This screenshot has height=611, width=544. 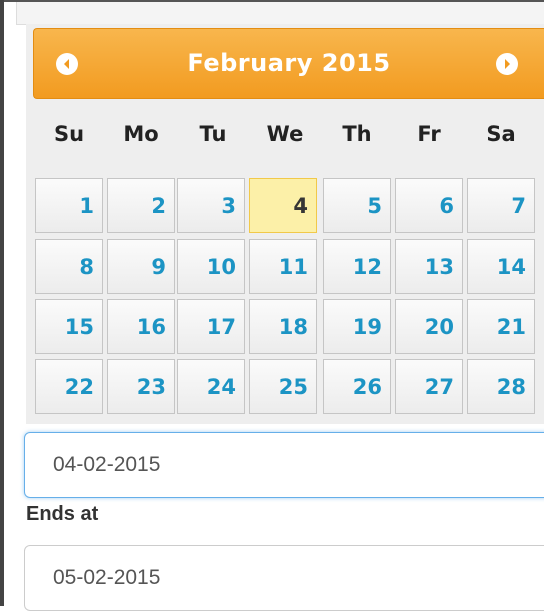 What do you see at coordinates (69, 326) in the screenshot?
I see `day-cell: 15` at bounding box center [69, 326].